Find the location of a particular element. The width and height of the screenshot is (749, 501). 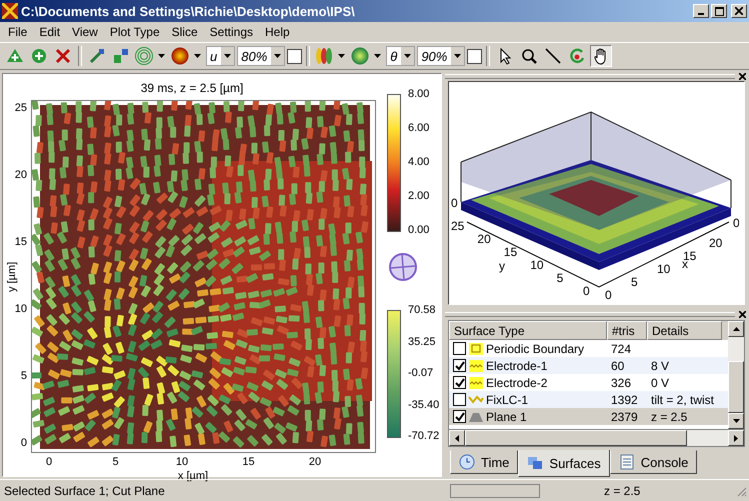

colorbar-label: 2.00 is located at coordinates (419, 196).